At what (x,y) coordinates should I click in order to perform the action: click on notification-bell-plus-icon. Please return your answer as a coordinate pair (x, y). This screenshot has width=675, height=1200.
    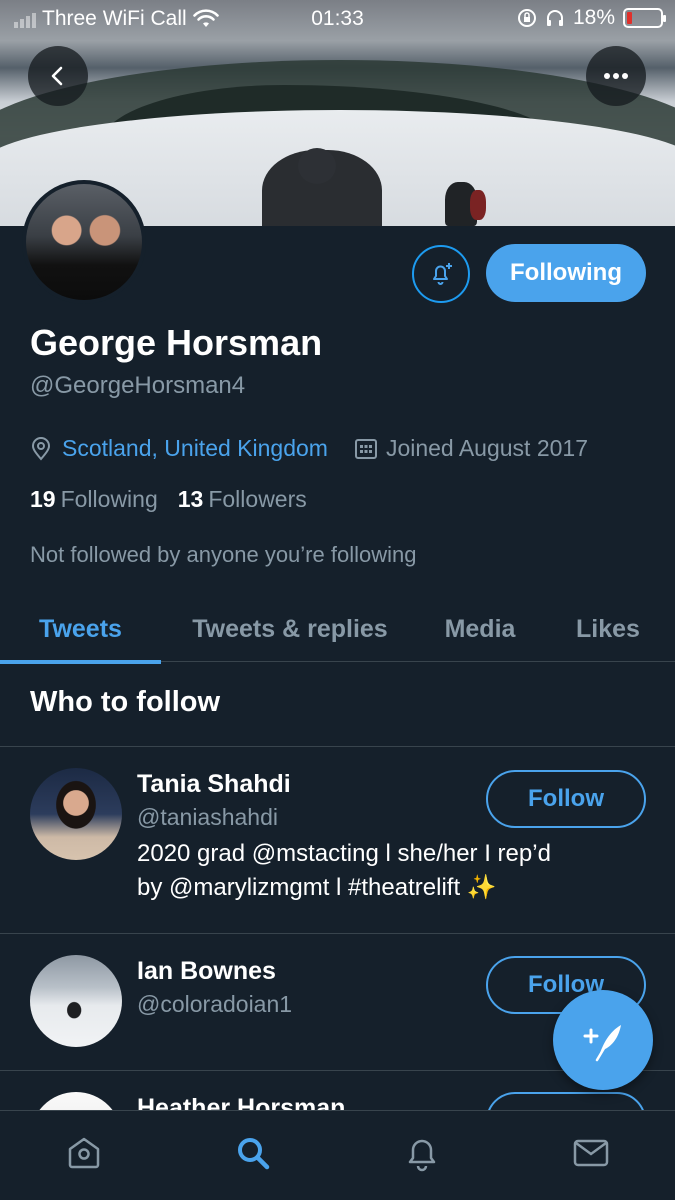
    Looking at the image, I should click on (442, 274).